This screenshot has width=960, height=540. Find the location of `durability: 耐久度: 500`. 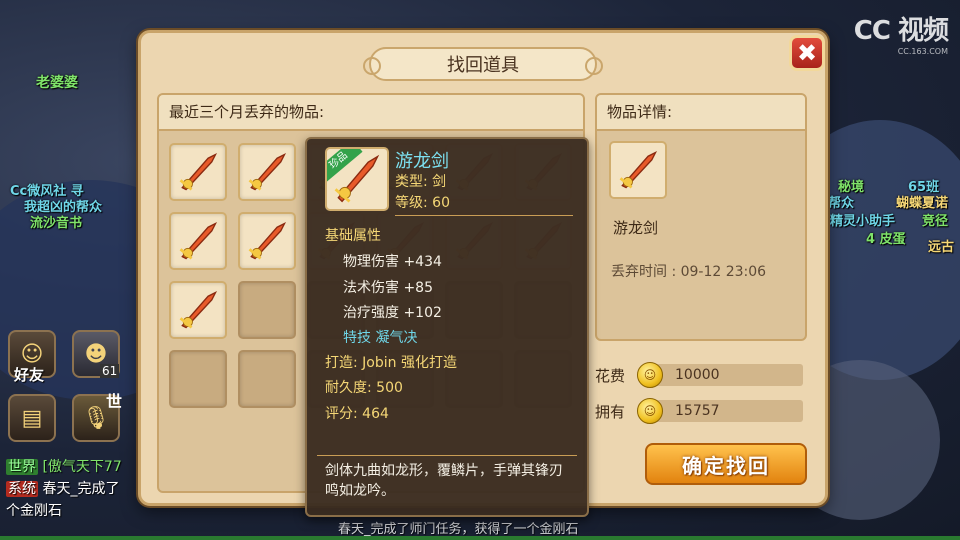

durability: 耐久度: 500 is located at coordinates (364, 388).